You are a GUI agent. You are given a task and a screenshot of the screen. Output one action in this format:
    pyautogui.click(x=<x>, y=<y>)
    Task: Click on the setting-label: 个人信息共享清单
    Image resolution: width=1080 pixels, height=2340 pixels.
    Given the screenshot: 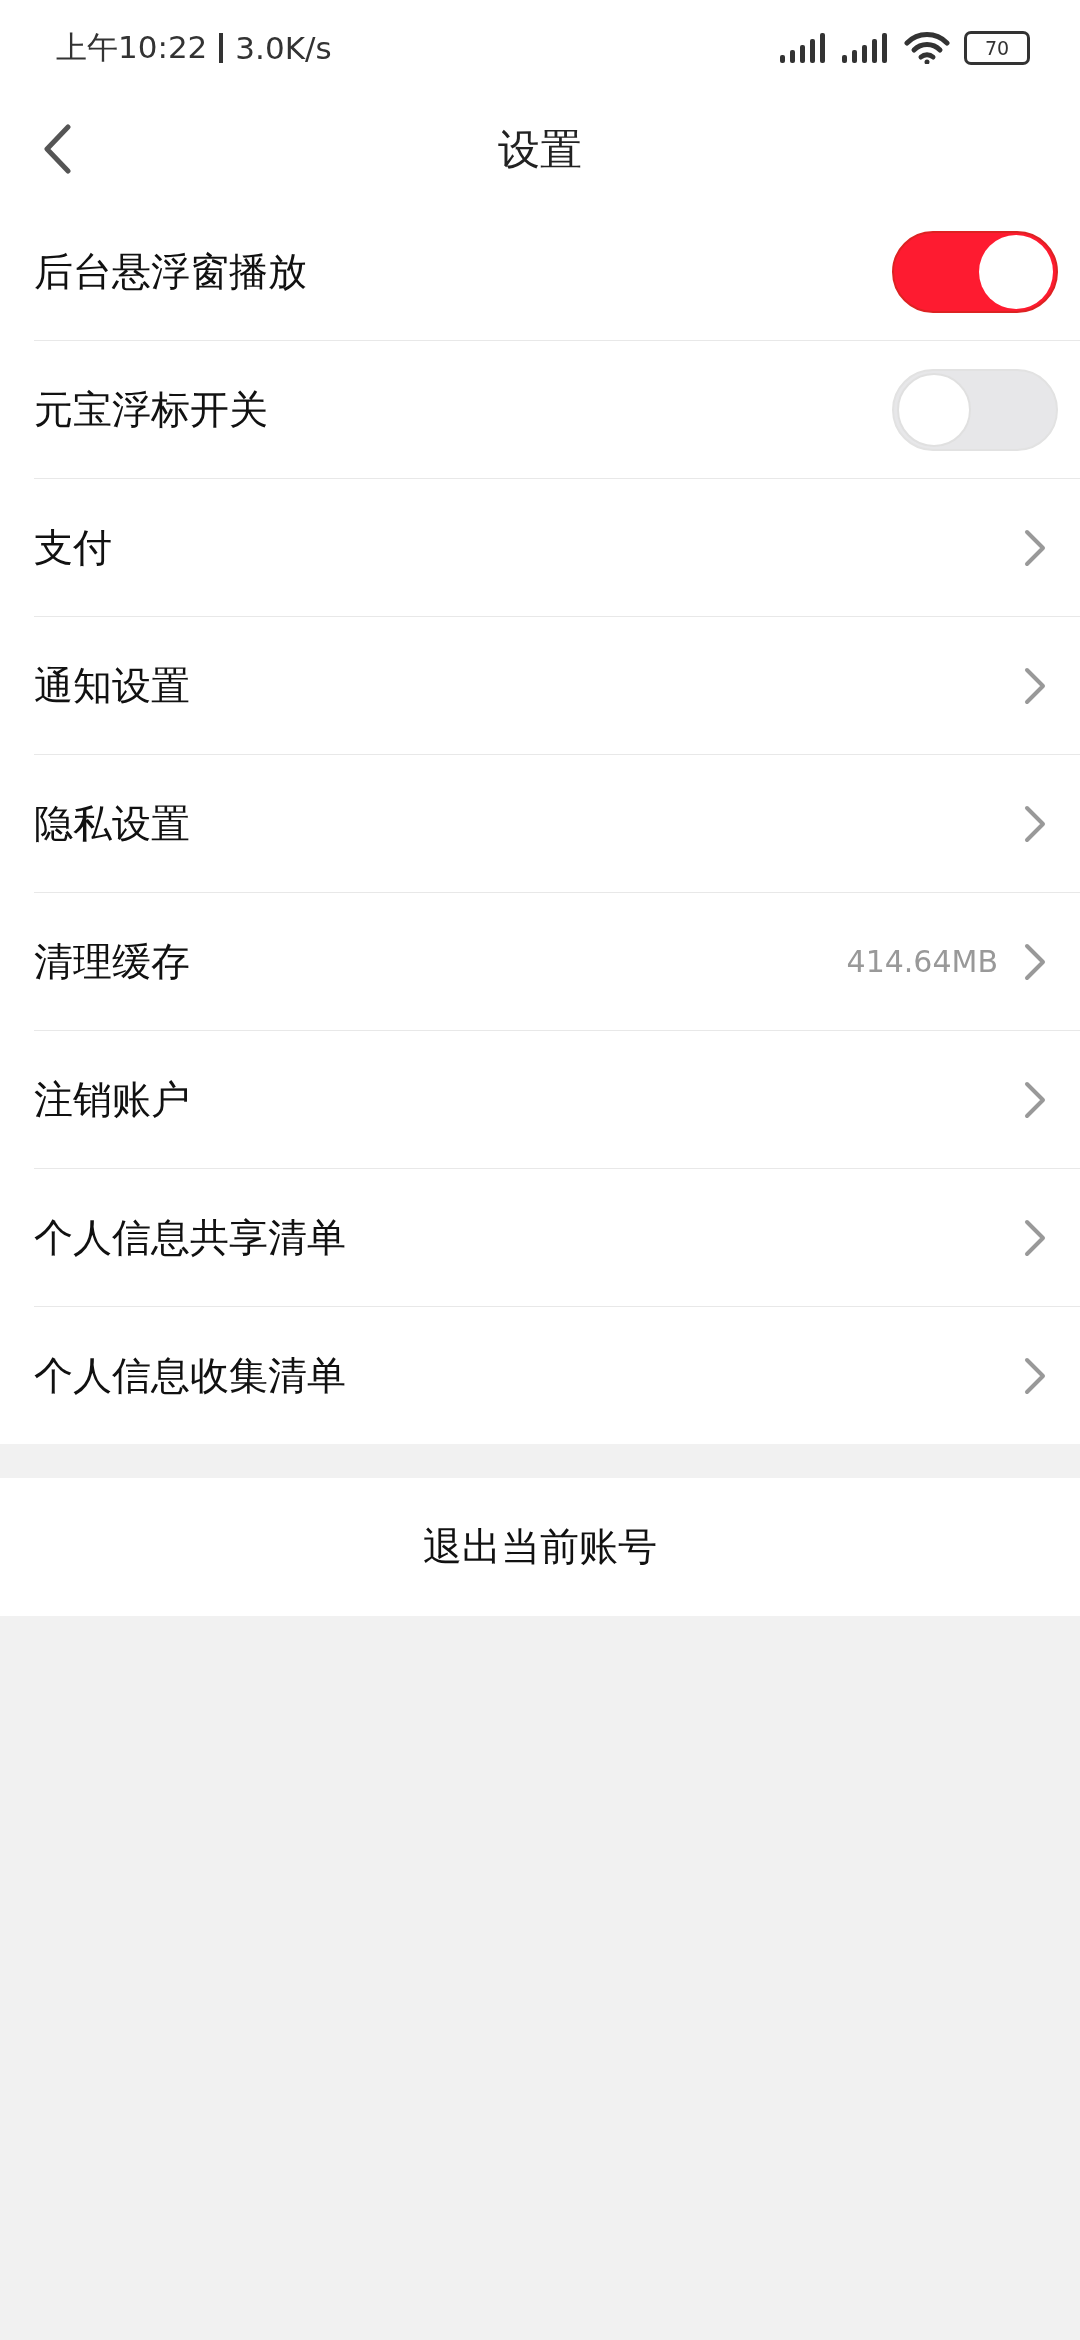 What is the action you would take?
    pyautogui.click(x=190, y=1237)
    